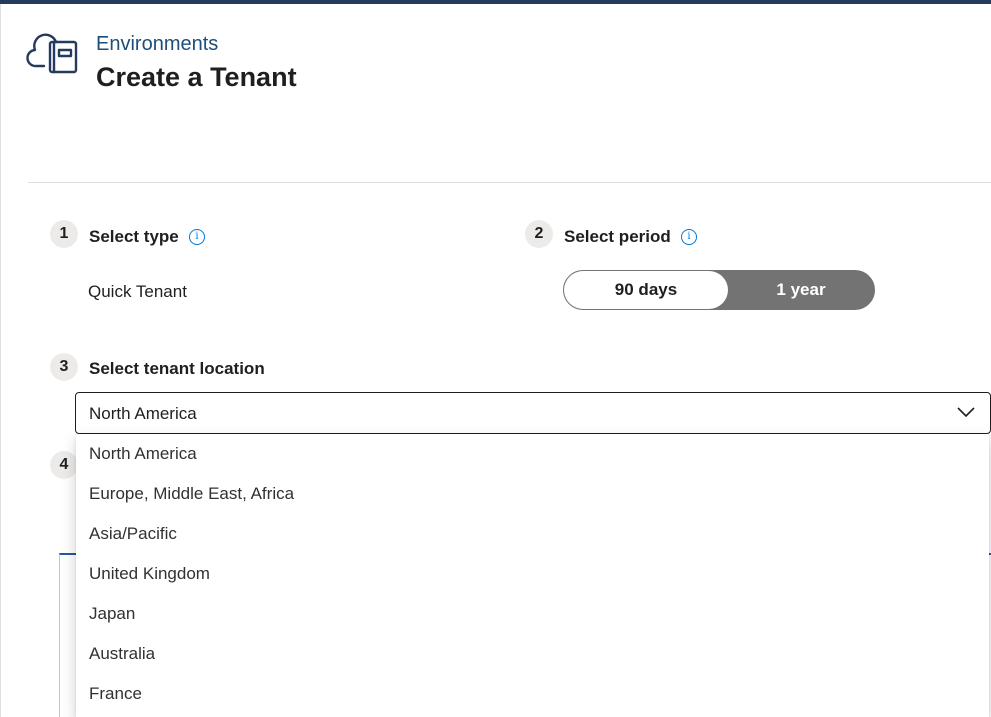 The height and width of the screenshot is (717, 991). Describe the element at coordinates (157, 44) in the screenshot. I see `breadcrumb: Environments` at that location.